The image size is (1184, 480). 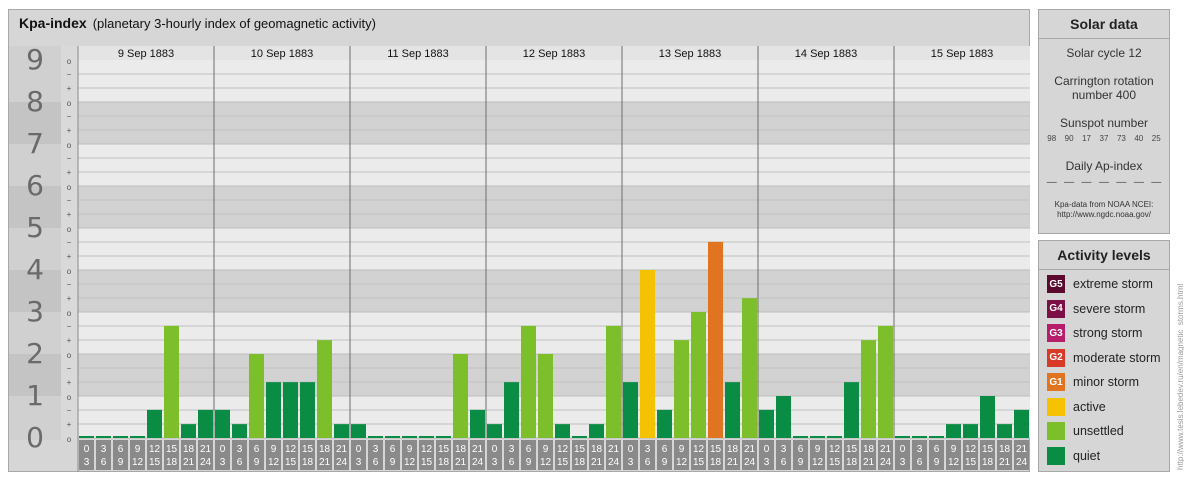 I want to click on activity-level-item: active, so click(x=1104, y=407).